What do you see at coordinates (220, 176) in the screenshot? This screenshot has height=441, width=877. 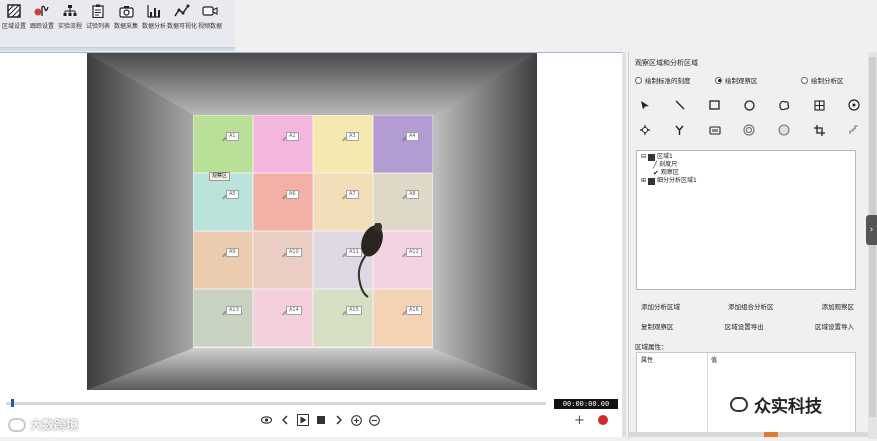 I see `observation-zone-label: 观察区` at bounding box center [220, 176].